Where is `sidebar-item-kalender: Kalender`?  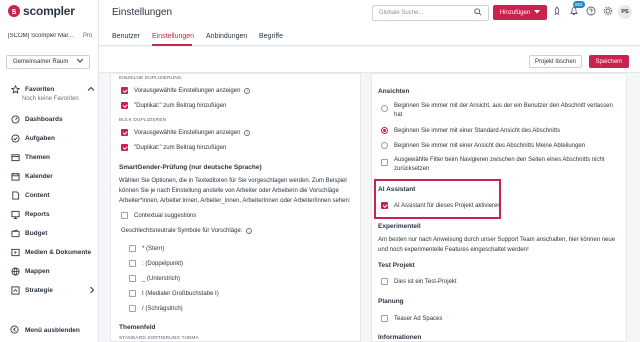
sidebar-item-kalender: Kalender is located at coordinates (52, 176).